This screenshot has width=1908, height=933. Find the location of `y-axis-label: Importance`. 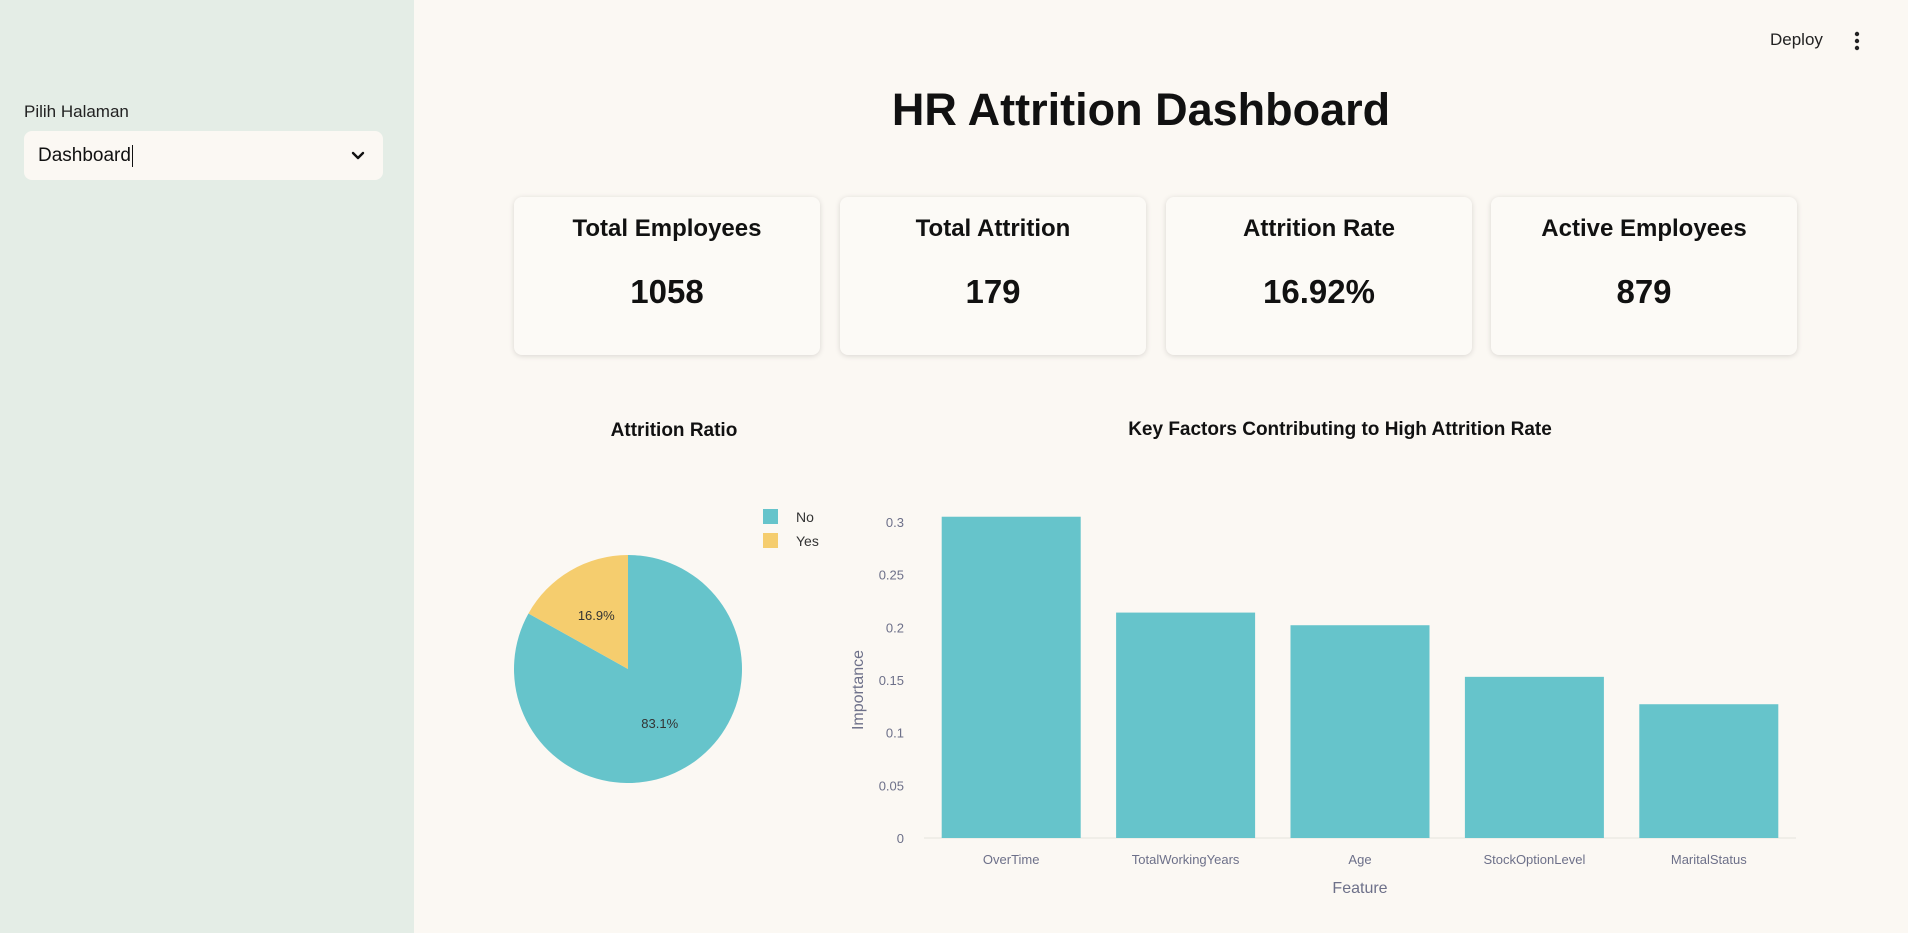

y-axis-label: Importance is located at coordinates (858, 690).